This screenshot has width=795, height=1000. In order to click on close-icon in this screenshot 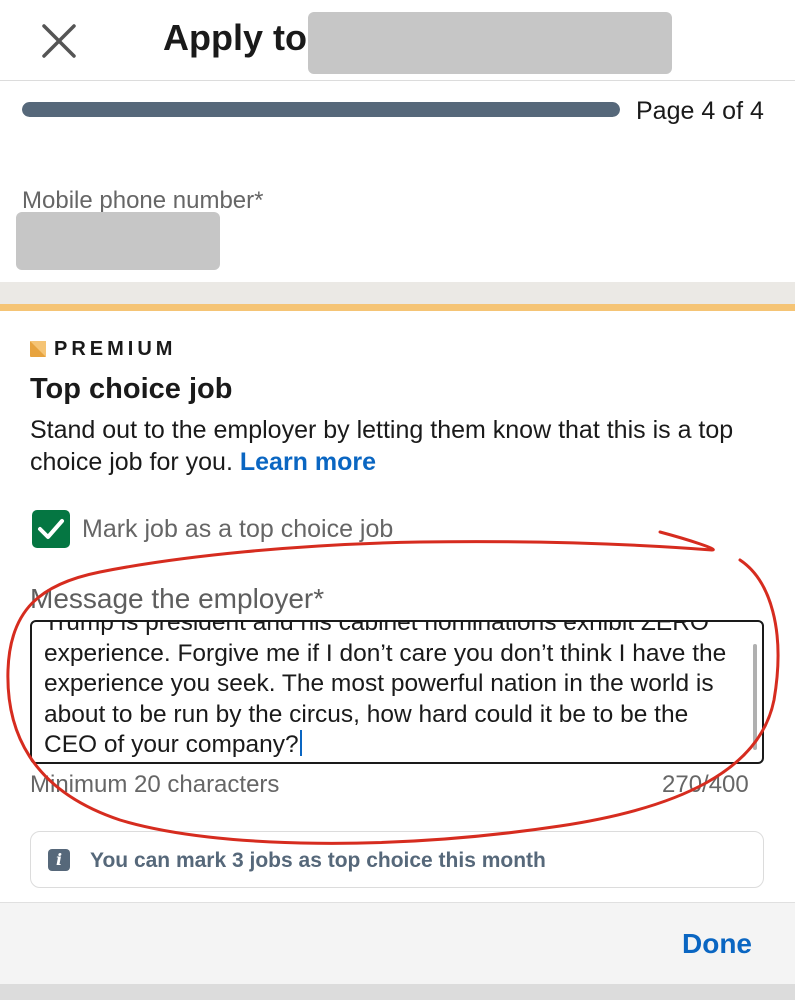, I will do `click(59, 41)`.